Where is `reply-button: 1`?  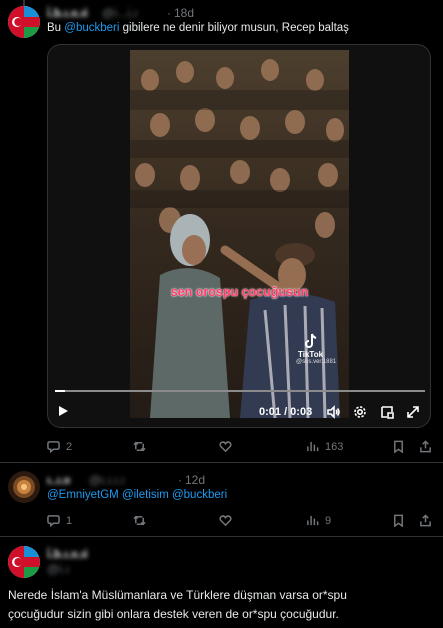 reply-button: 1 is located at coordinates (59, 520).